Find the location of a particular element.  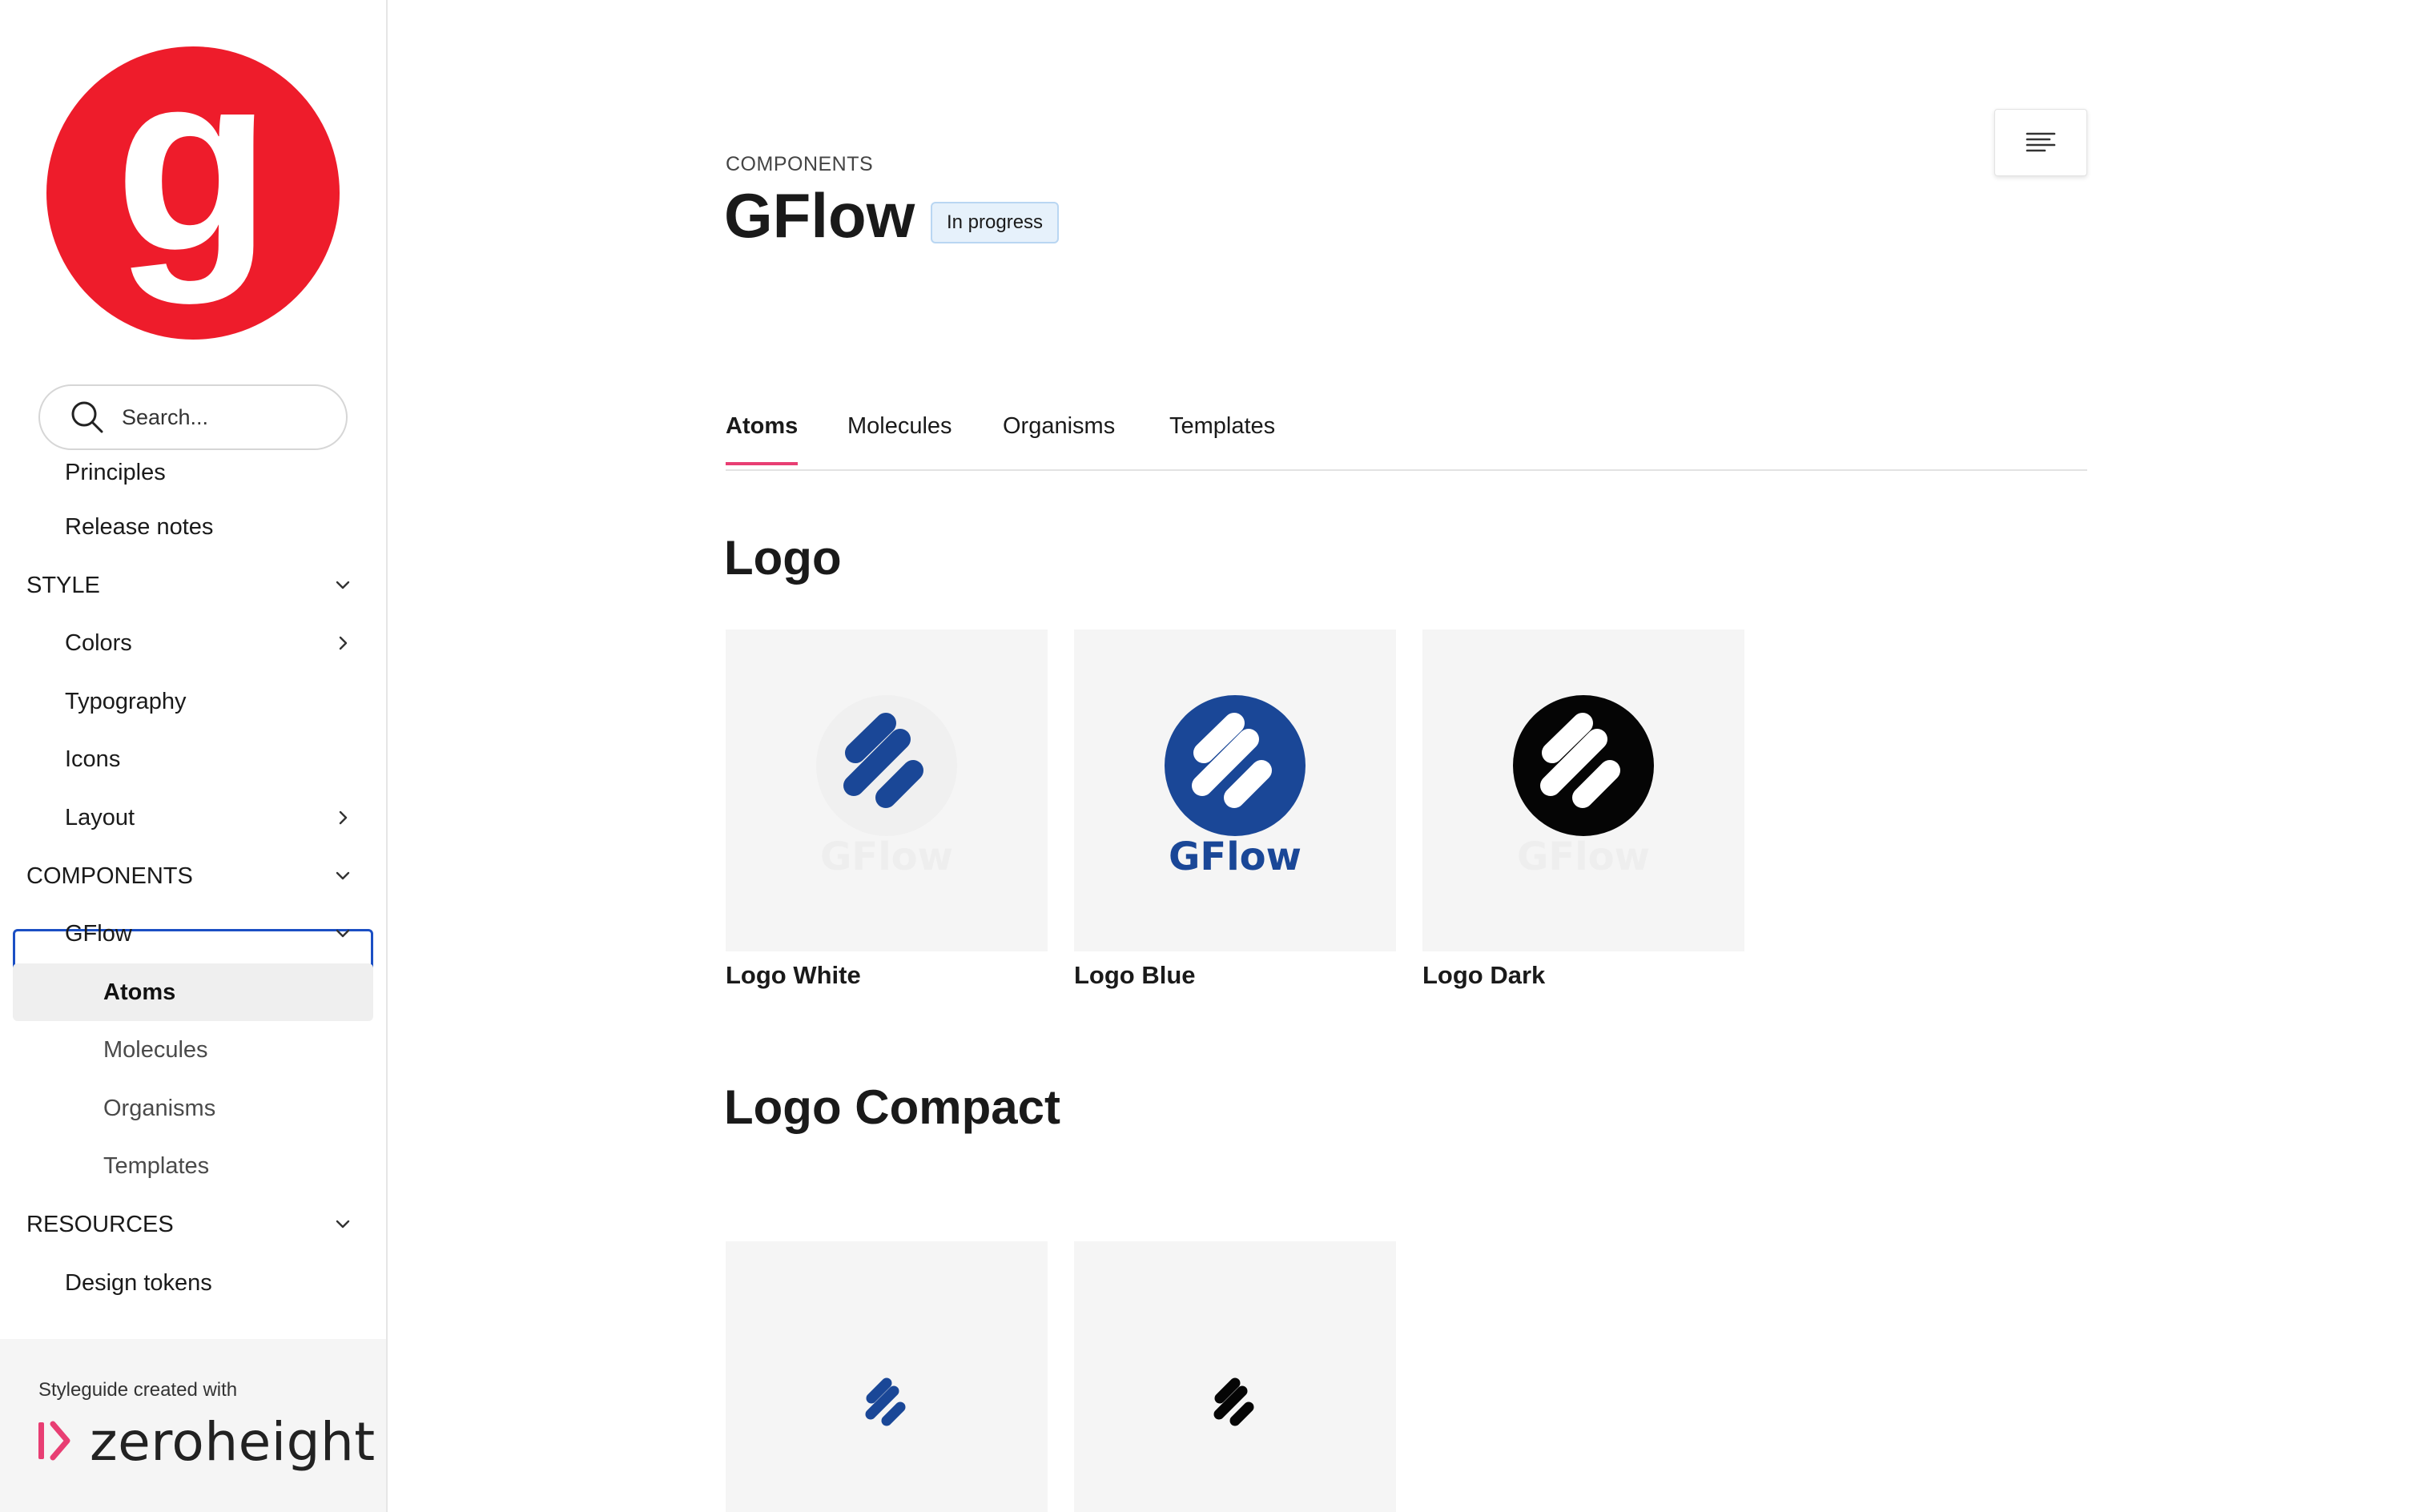

page-title: GFlow is located at coordinates (820, 215).